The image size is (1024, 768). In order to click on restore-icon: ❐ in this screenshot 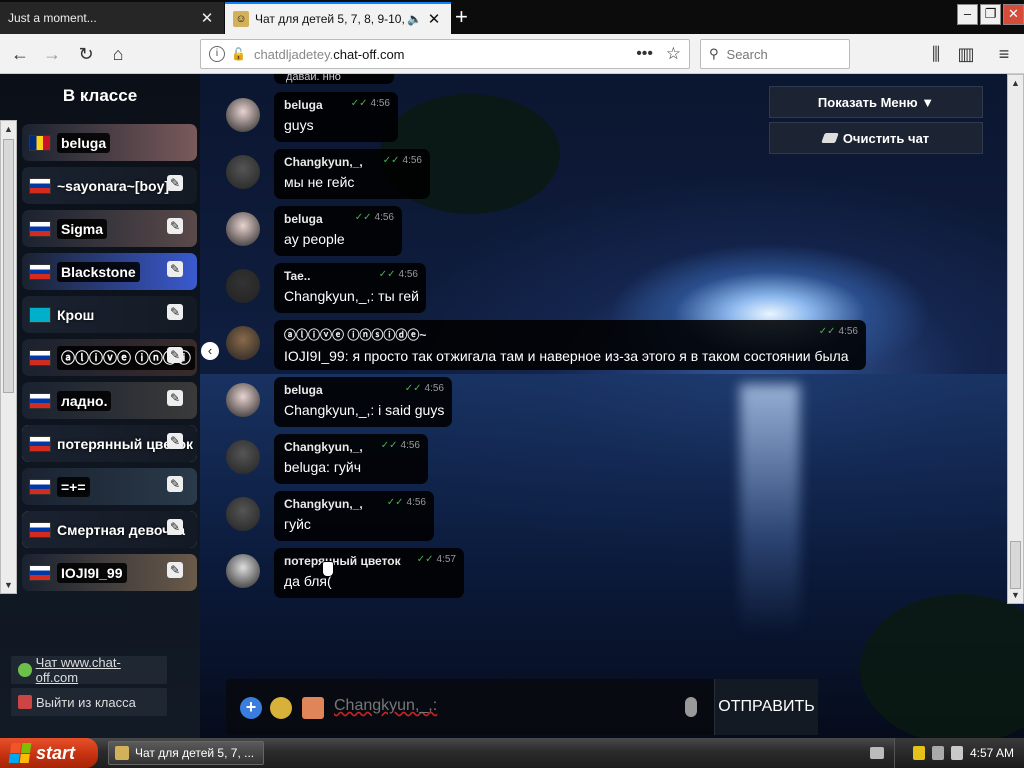, I will do `click(990, 14)`.